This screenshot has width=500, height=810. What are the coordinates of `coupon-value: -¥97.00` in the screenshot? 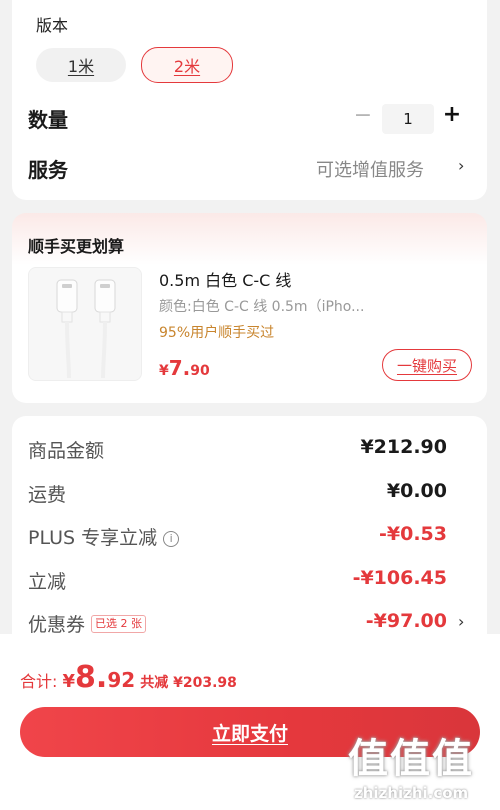 It's located at (406, 621).